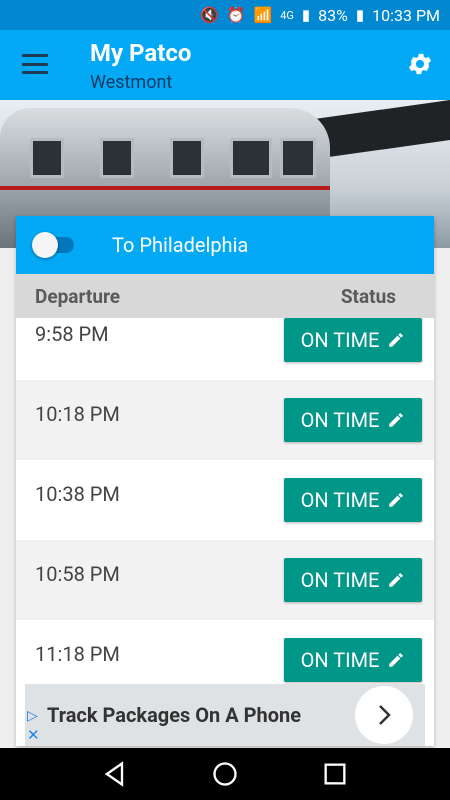 The height and width of the screenshot is (800, 450). Describe the element at coordinates (72, 334) in the screenshot. I see `departure-time: 9:58 PM` at that location.